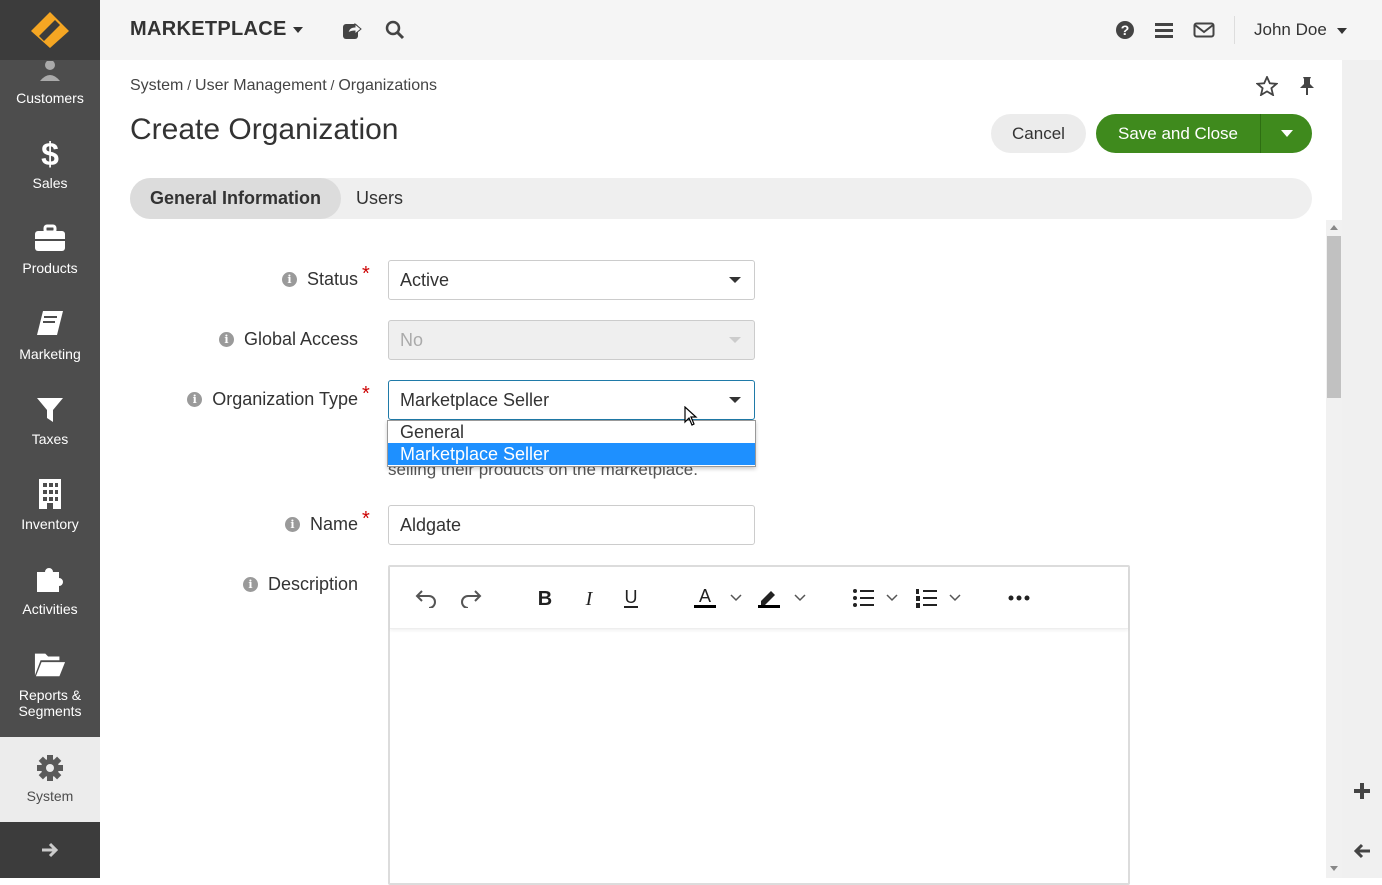 The height and width of the screenshot is (885, 1382). What do you see at coordinates (782, 598) in the screenshot?
I see `highlight-color-icon` at bounding box center [782, 598].